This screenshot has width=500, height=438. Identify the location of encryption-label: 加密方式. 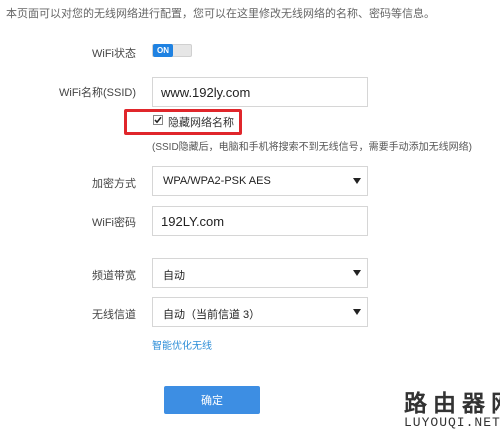
(114, 184).